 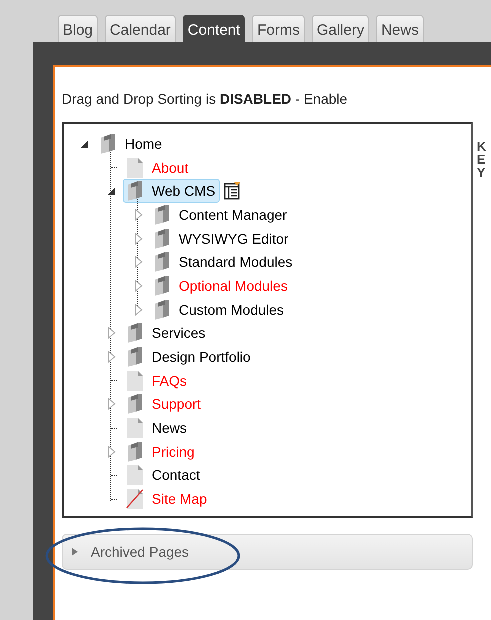 I want to click on tree-node-label: Design Portfolio, so click(x=201, y=357).